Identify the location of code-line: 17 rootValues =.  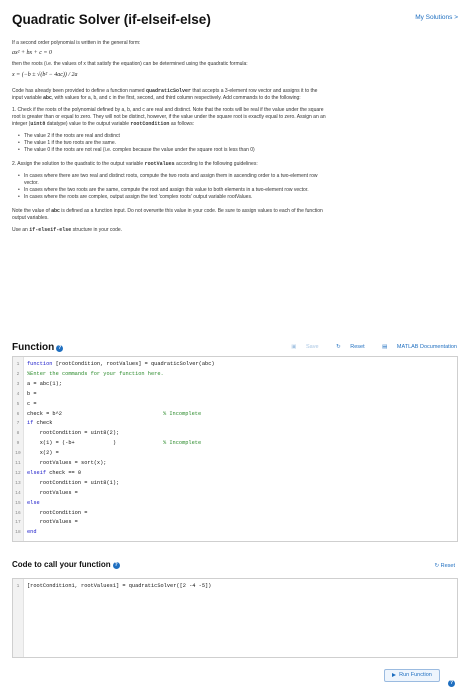
(46, 522).